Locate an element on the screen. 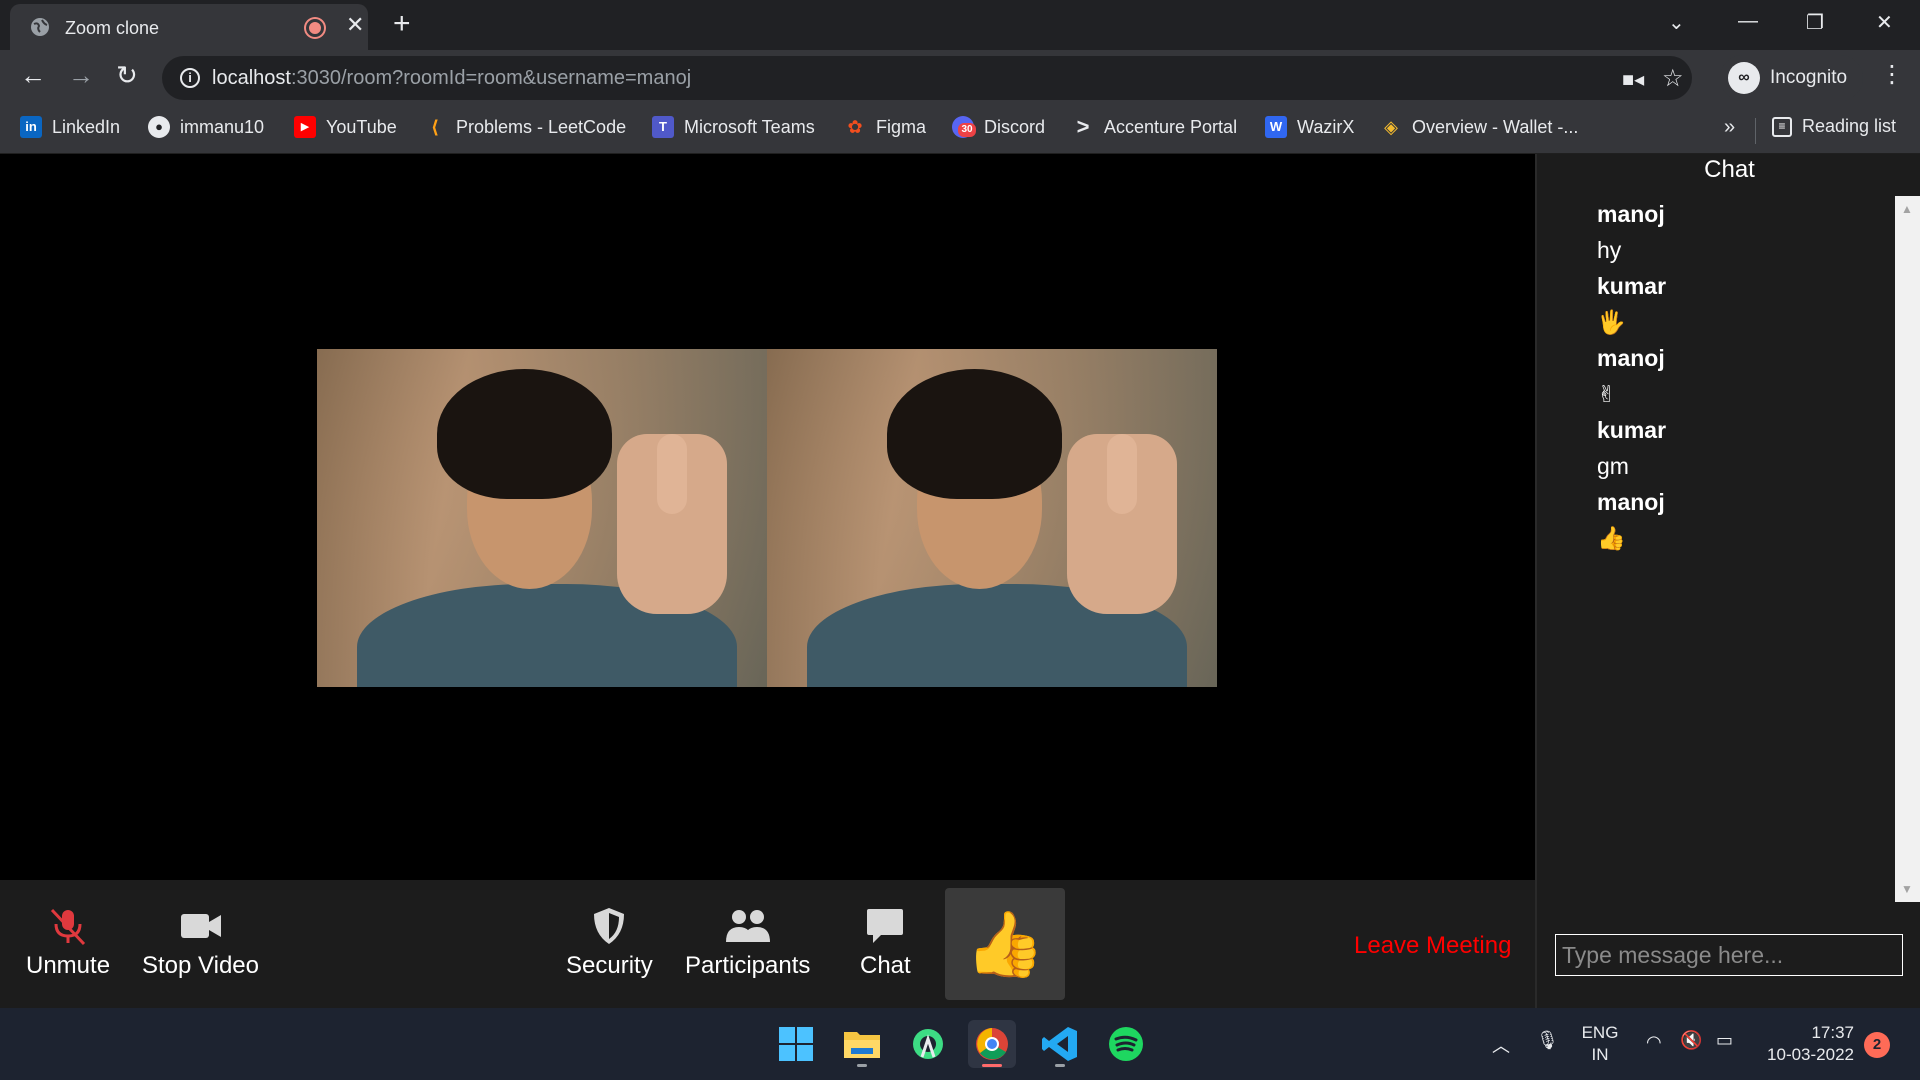 This screenshot has width=1920, height=1080. windows-taskbar: ︿ 🎙 ENG IN ◠ 🔇 ▭ 17:37 10-03-2022 2 is located at coordinates (960, 1044).